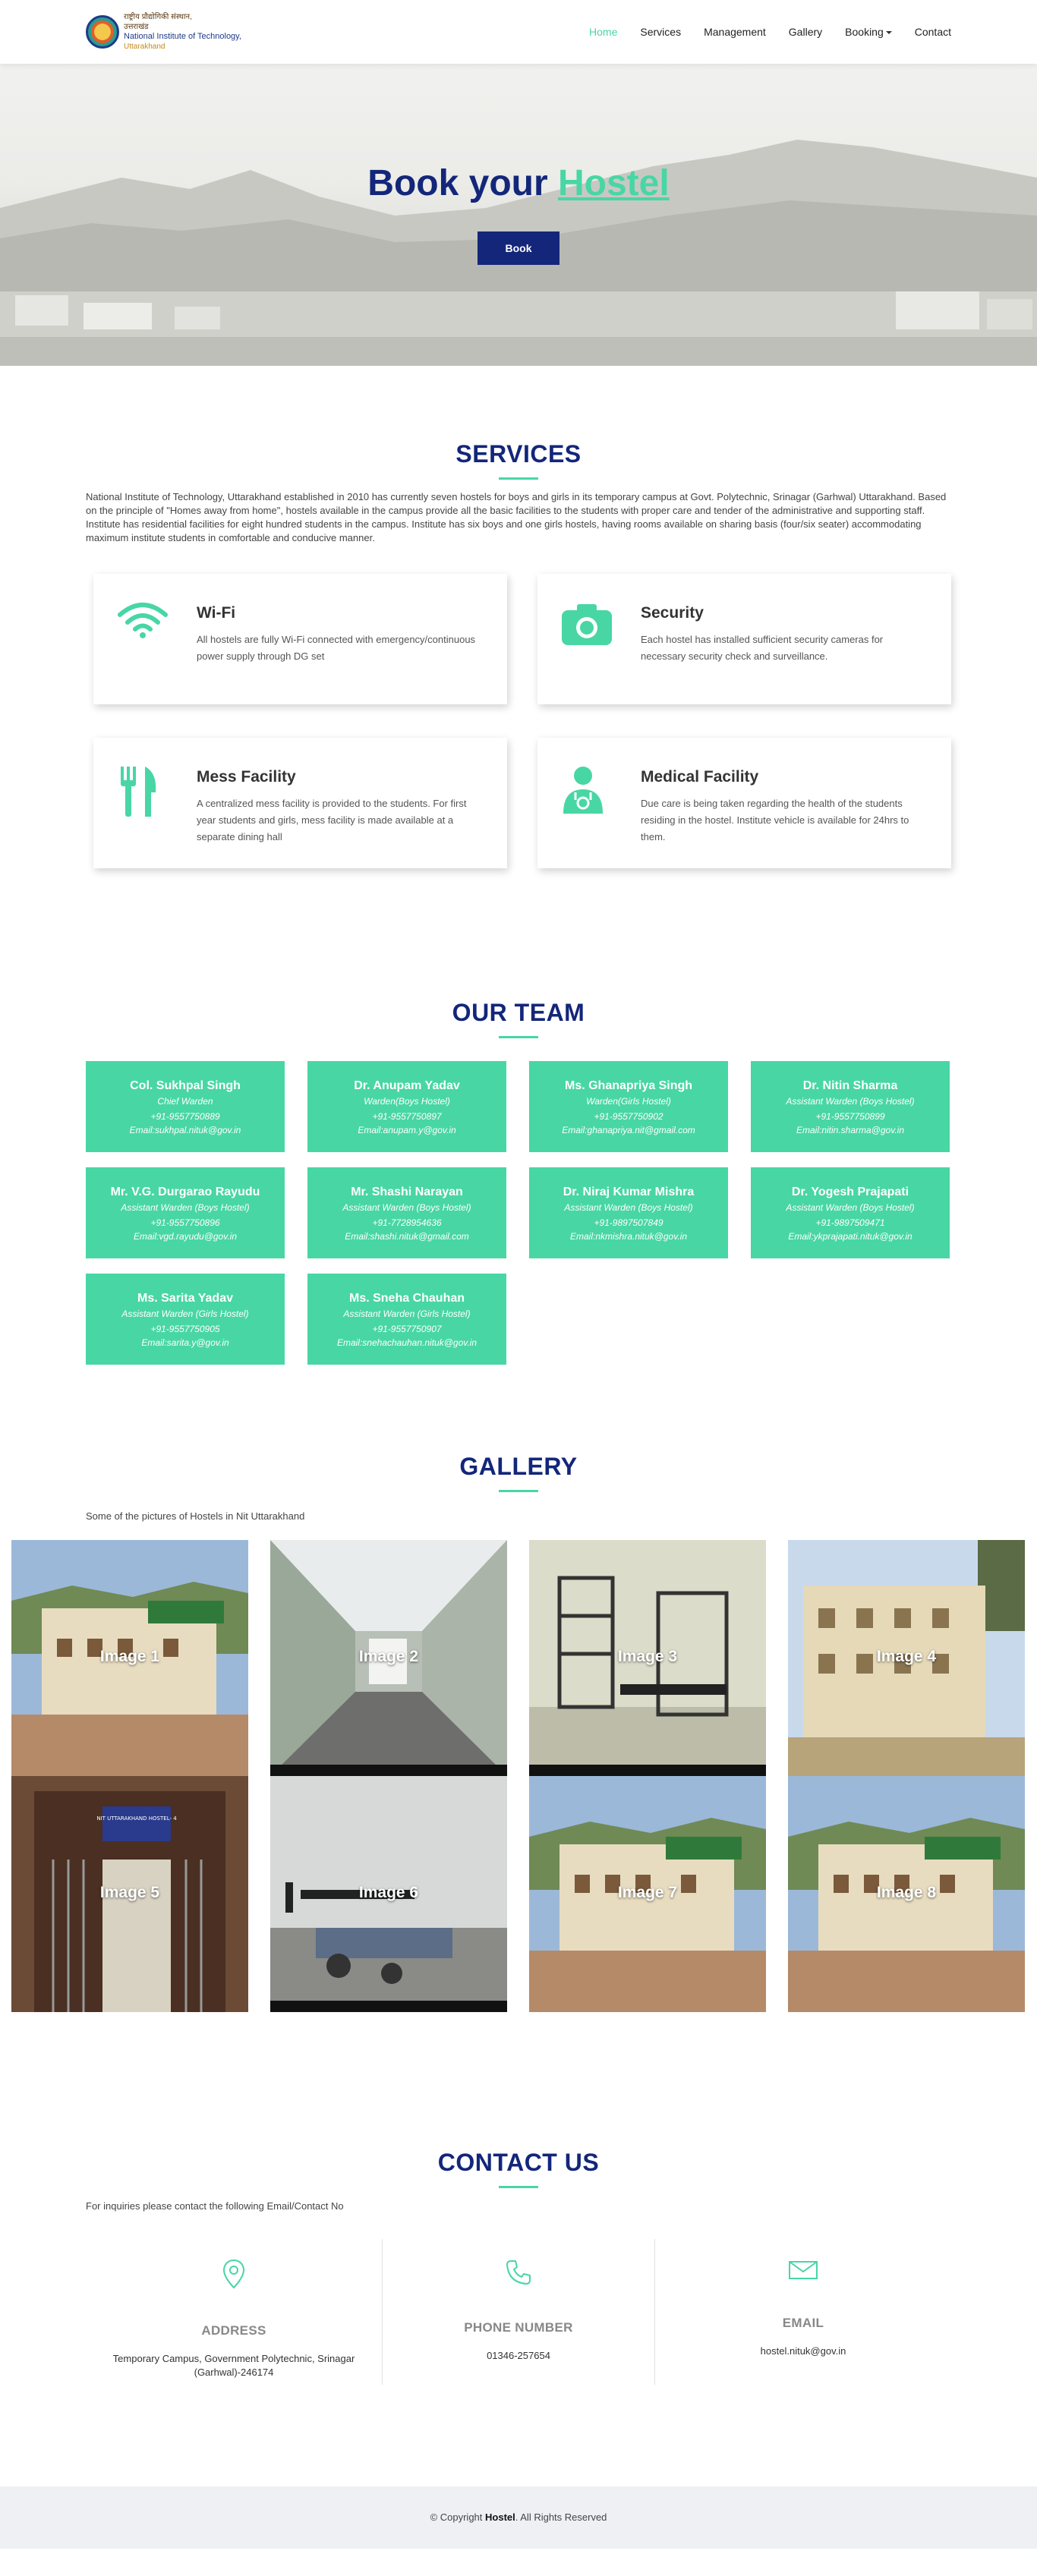  I want to click on footer-brand: Hostel, so click(500, 2517).